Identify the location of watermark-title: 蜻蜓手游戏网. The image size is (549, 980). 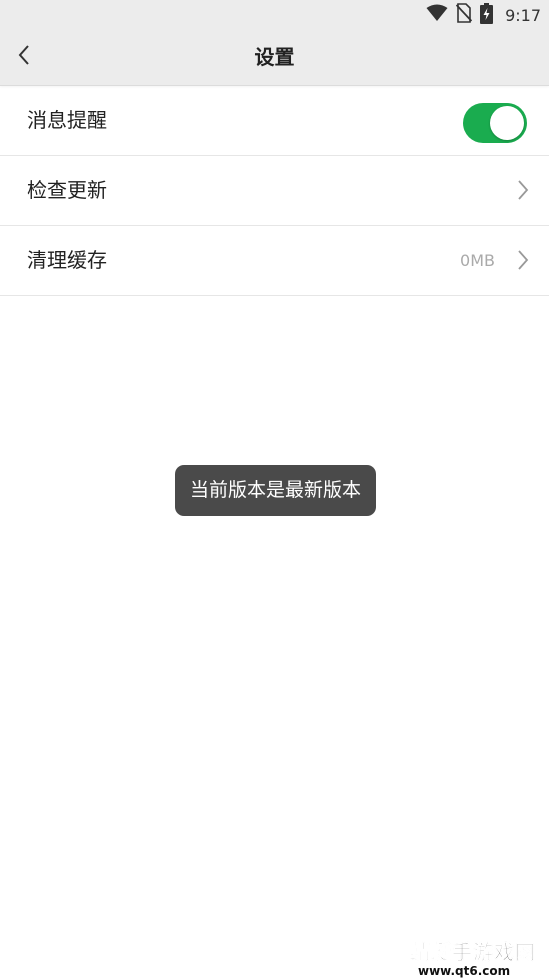
(473, 952).